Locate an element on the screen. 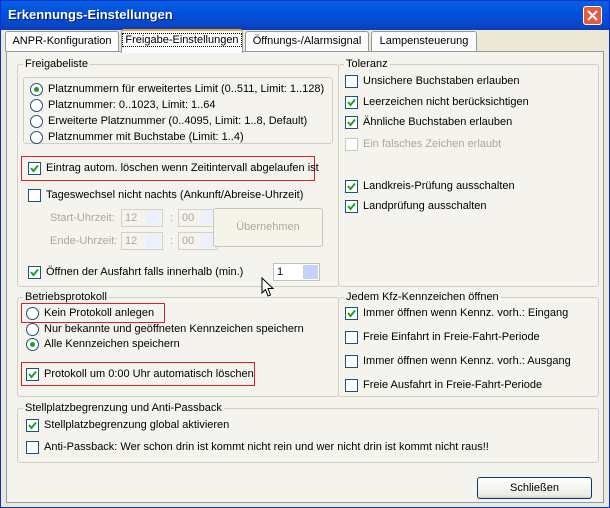 This screenshot has width=610, height=508. toleranz-title: Toleranz is located at coordinates (367, 64).